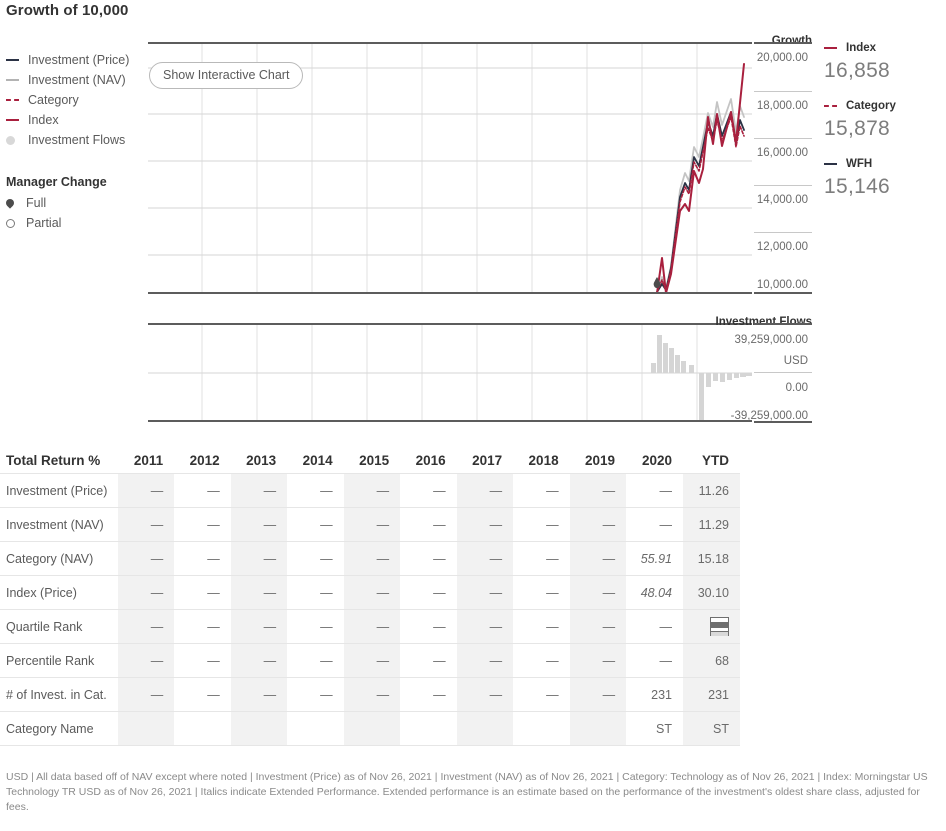 This screenshot has width=946, height=831. I want to click on growth-y-axis-title: Growth, so click(791, 41).